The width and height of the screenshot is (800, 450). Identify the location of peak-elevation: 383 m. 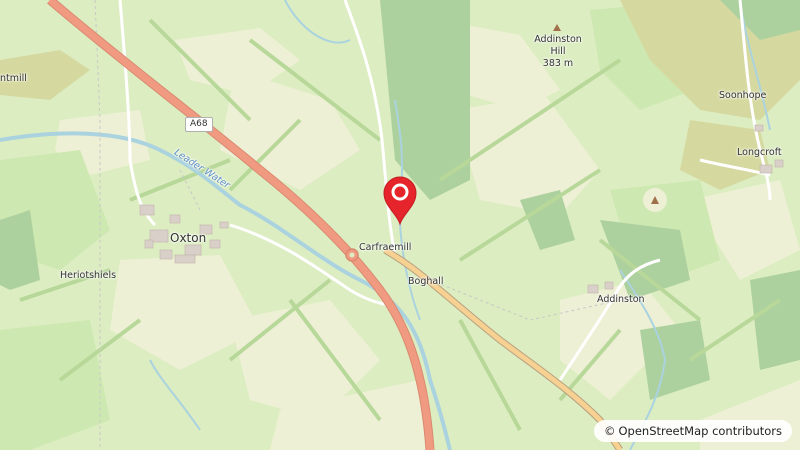
(558, 63).